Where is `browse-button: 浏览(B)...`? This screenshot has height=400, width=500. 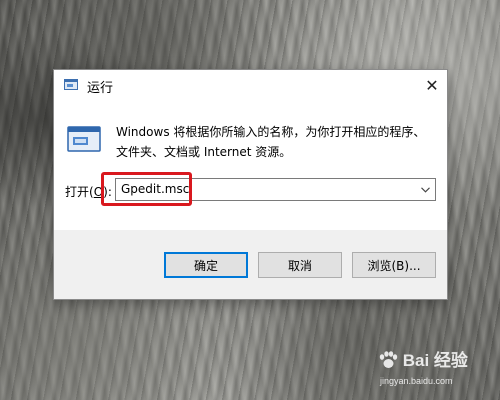
browse-button: 浏览(B)... is located at coordinates (394, 265).